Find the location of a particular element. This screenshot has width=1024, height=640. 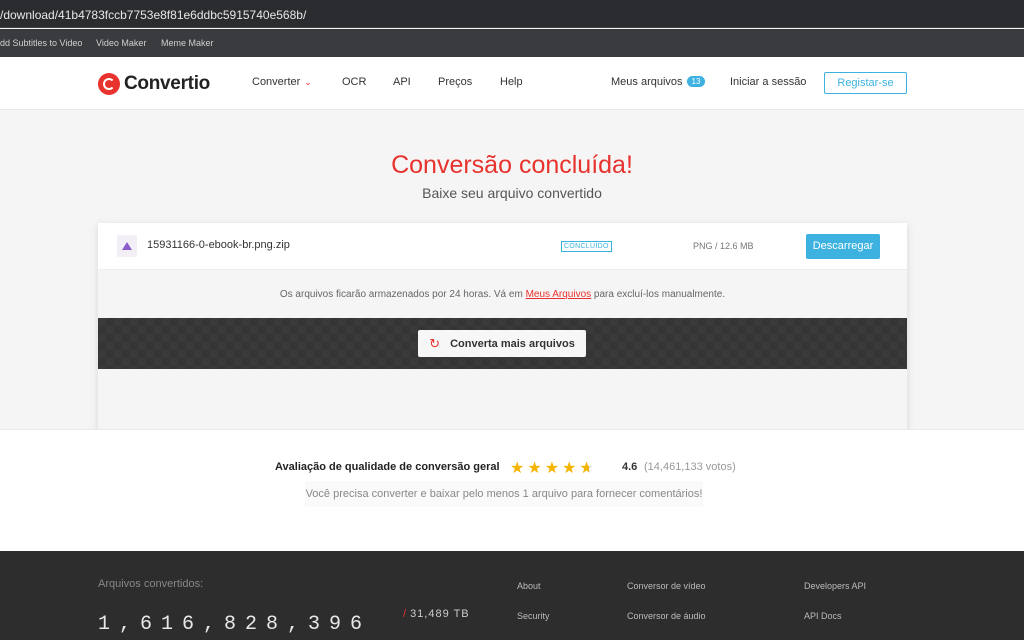

download-button: Descarregar is located at coordinates (843, 246).